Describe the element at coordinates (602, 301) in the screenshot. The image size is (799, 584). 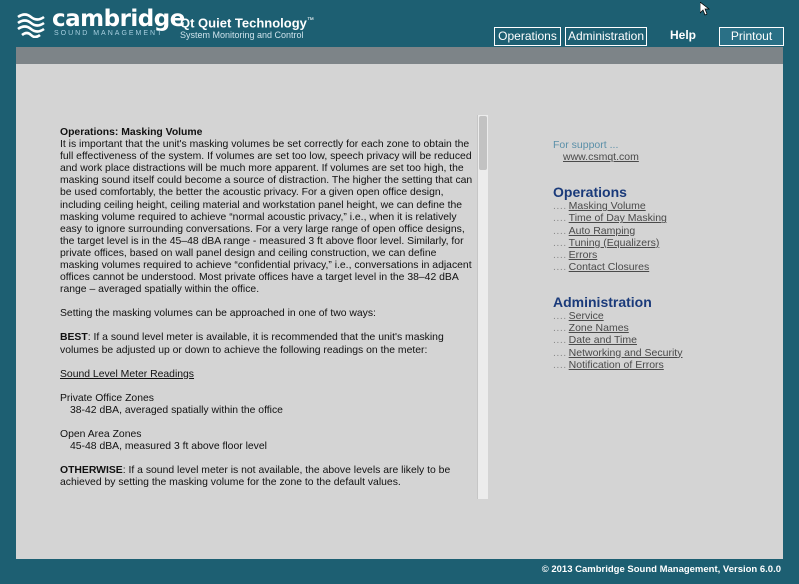
I see `administration-section-title: Administration` at that location.